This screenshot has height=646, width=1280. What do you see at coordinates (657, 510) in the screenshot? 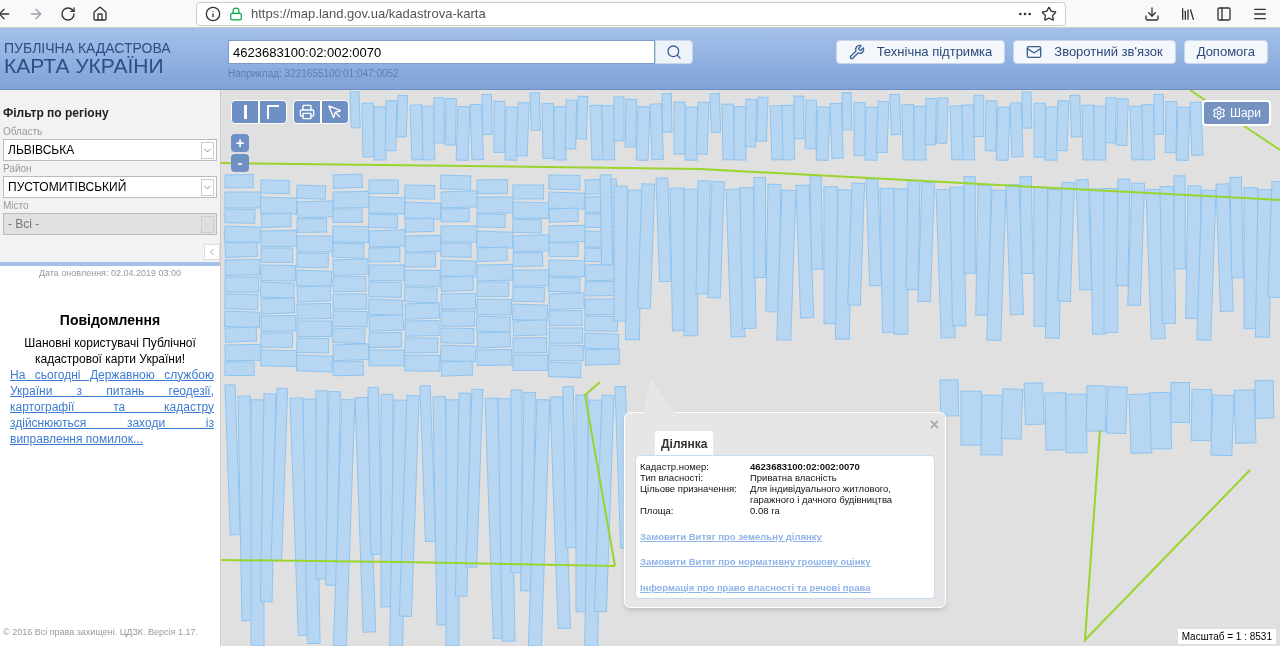
I see `field-label: Площа:` at bounding box center [657, 510].